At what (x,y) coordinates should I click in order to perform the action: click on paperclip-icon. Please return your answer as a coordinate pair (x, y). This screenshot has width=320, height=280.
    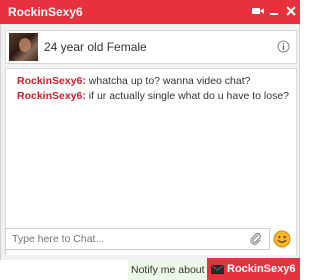
    Looking at the image, I should click on (256, 239).